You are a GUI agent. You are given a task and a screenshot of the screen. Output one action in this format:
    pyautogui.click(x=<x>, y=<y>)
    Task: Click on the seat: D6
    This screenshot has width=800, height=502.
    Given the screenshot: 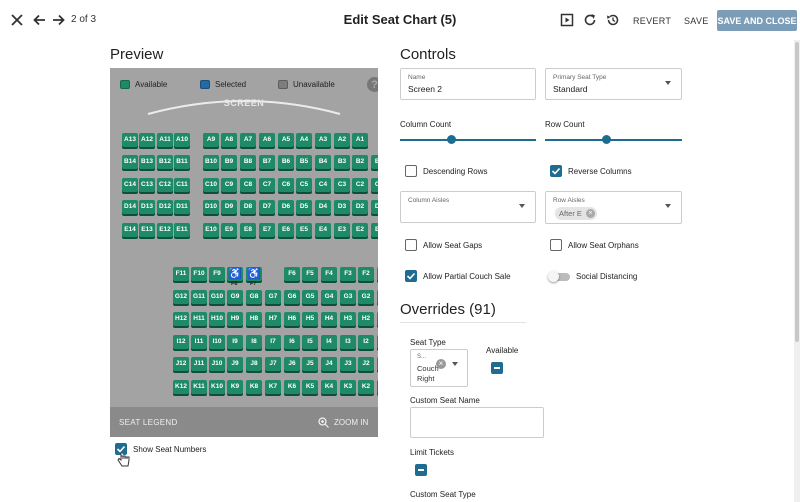 What is the action you would take?
    pyautogui.click(x=286, y=207)
    